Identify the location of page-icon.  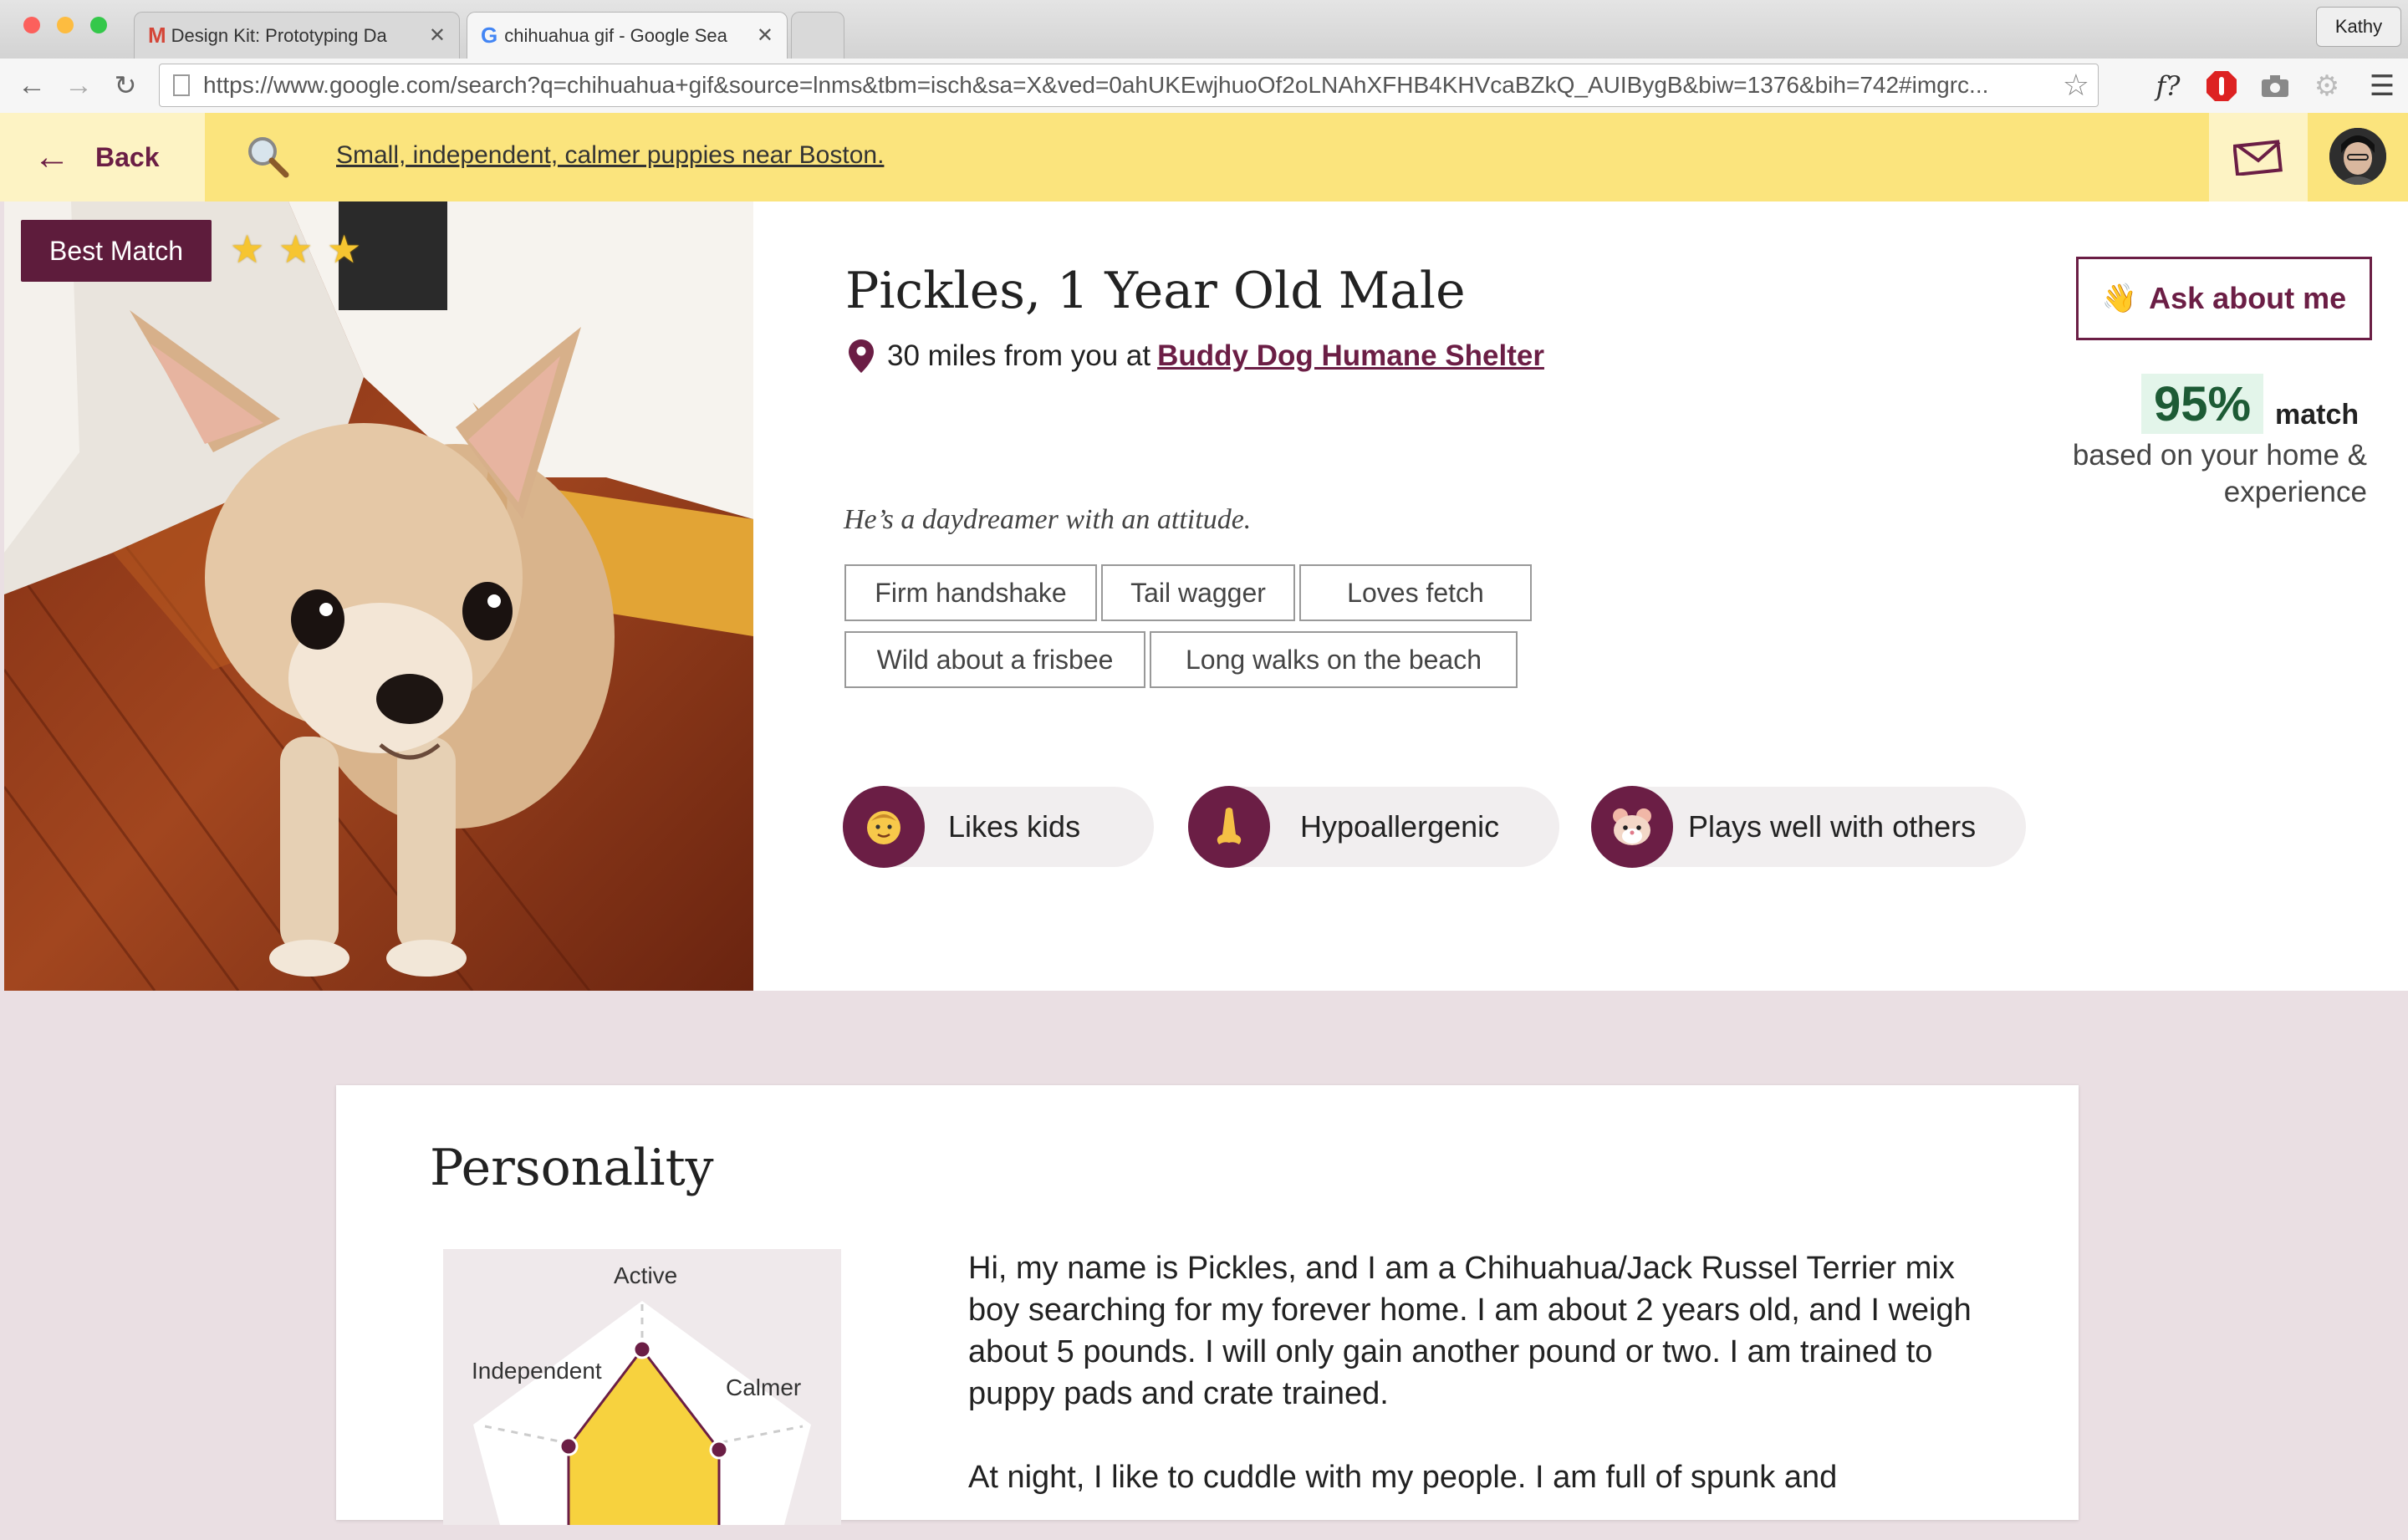
(182, 85).